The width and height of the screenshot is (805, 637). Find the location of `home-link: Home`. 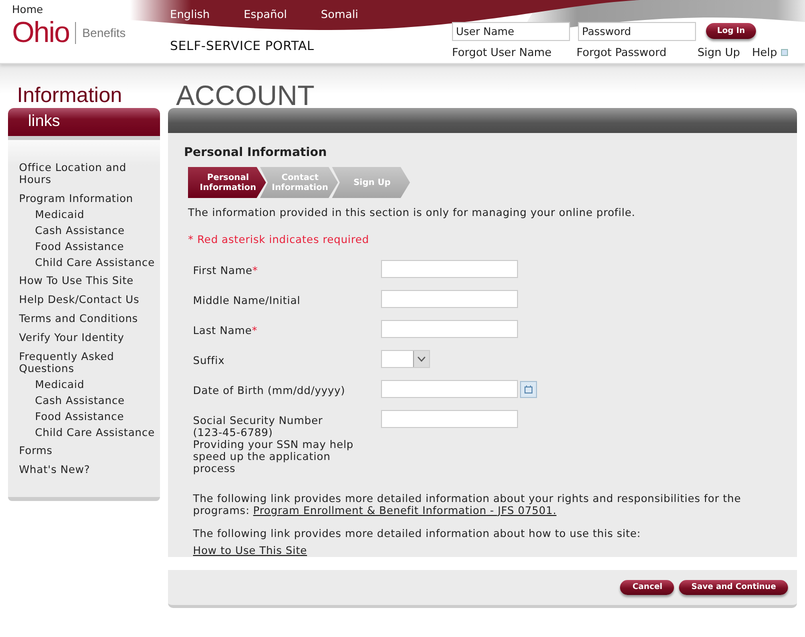

home-link: Home is located at coordinates (28, 10).